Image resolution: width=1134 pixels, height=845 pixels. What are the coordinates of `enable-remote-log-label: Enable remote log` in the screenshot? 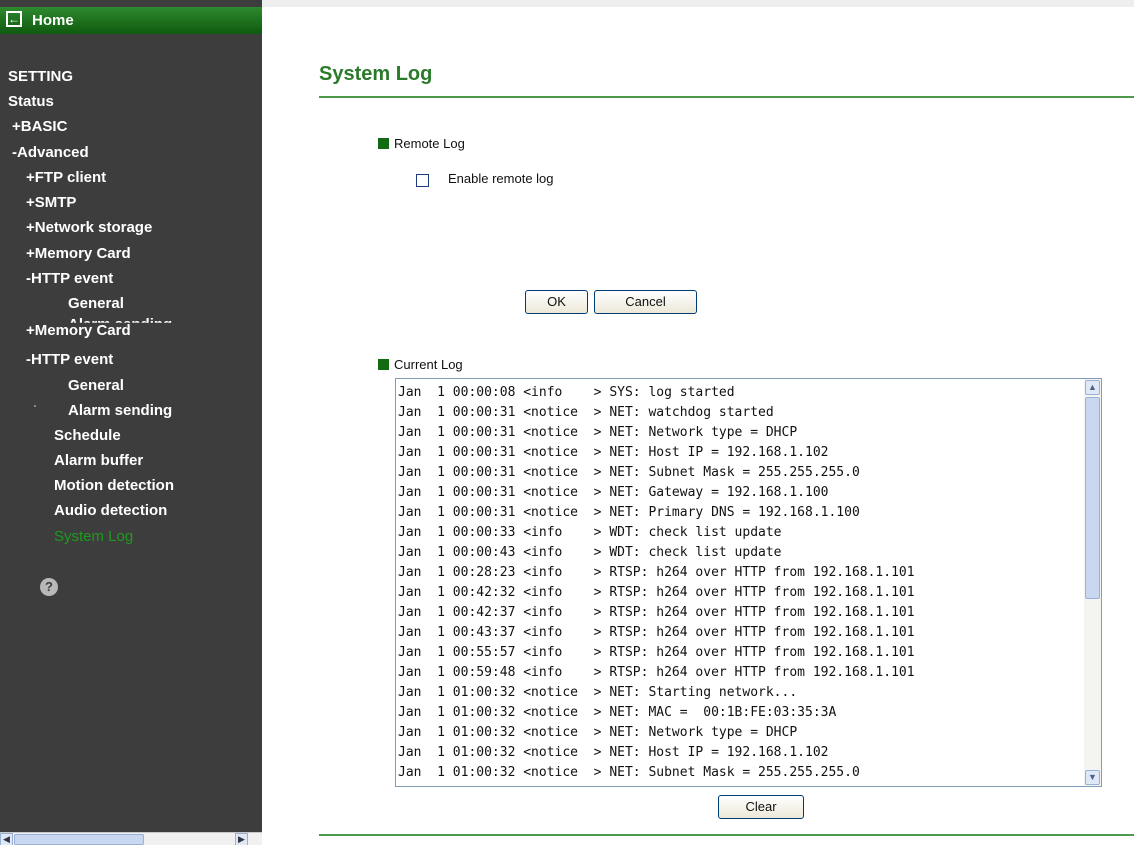 It's located at (501, 178).